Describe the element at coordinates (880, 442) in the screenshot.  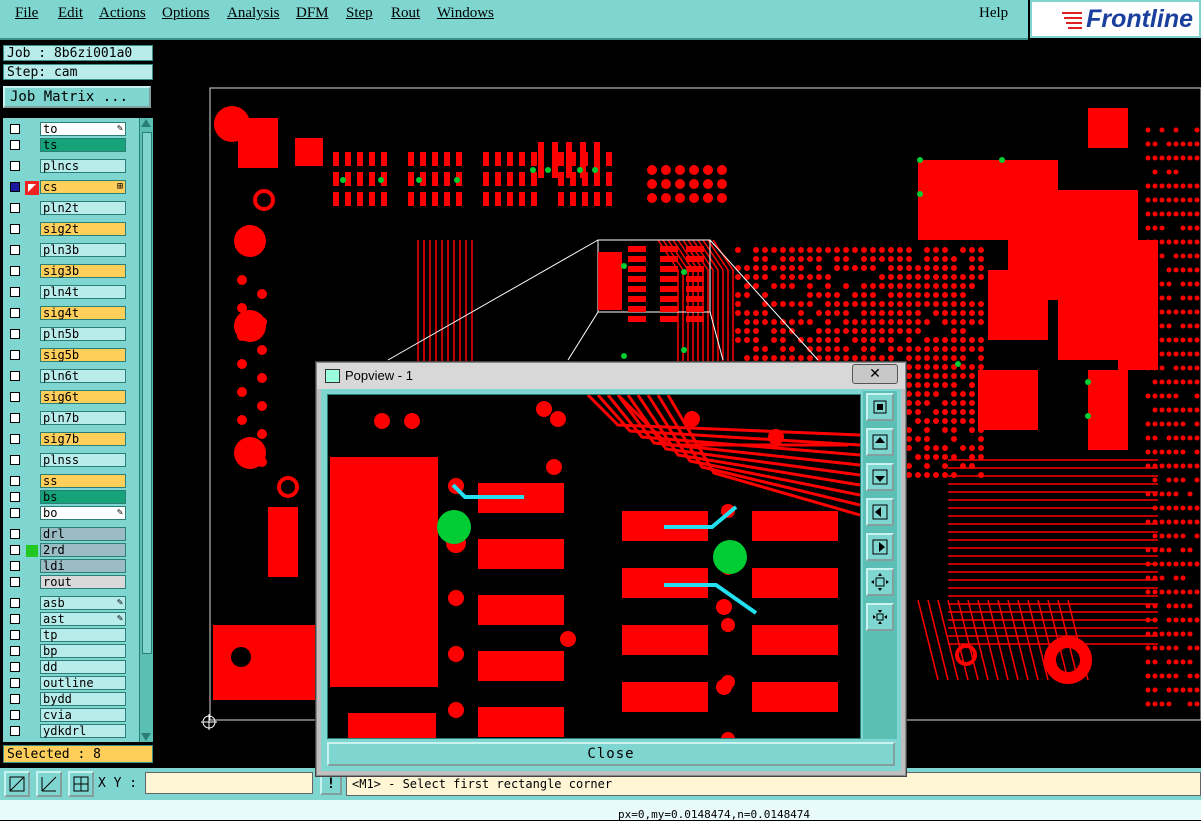
I see `pan-up-button` at that location.